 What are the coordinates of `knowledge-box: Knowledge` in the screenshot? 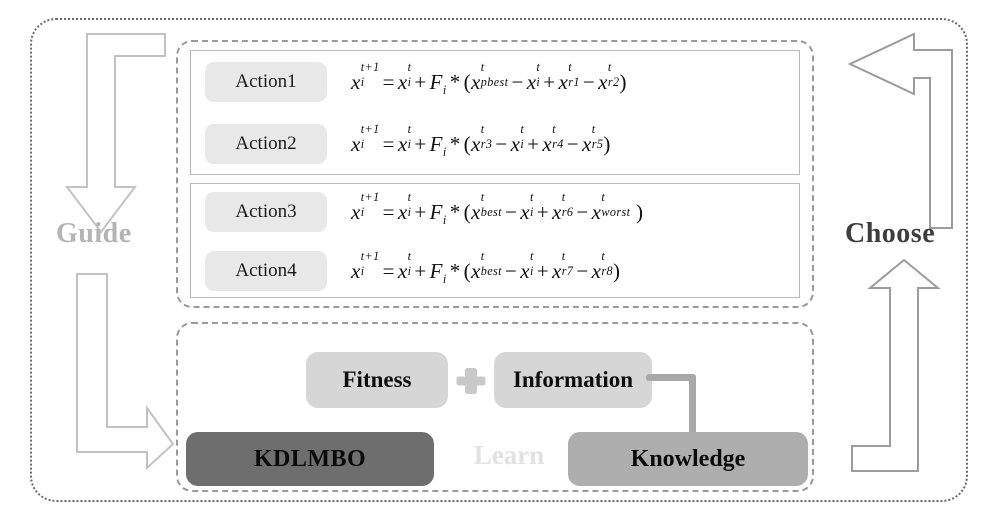 It's located at (688, 459).